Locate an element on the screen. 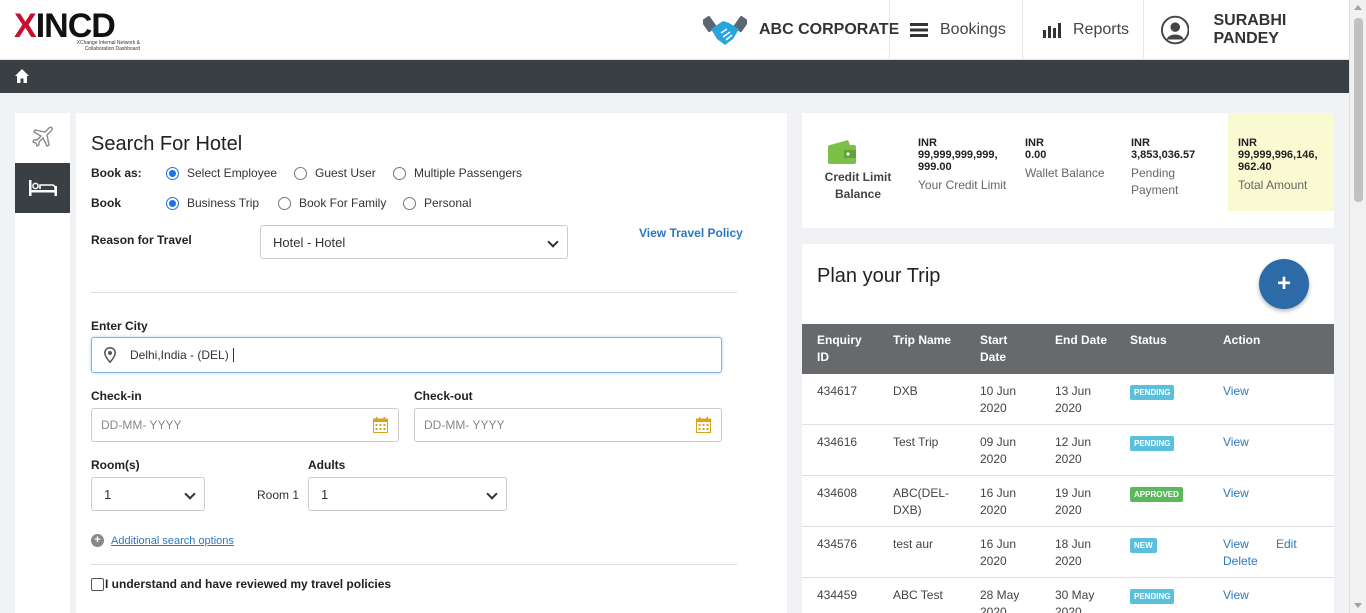 This screenshot has height=613, width=1366. home-icon is located at coordinates (22, 76).